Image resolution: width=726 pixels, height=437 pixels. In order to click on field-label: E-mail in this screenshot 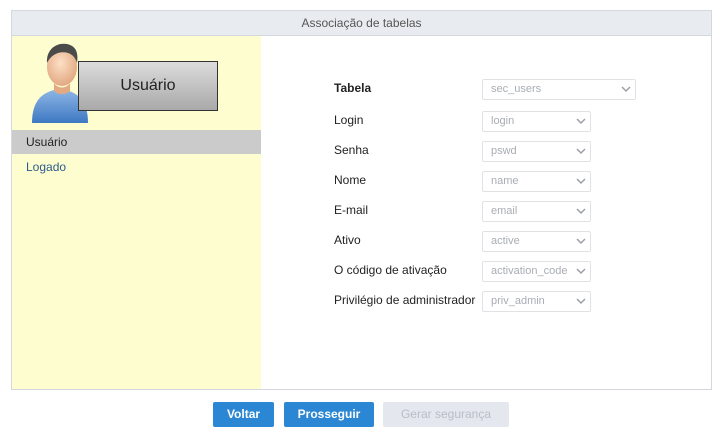, I will do `click(351, 210)`.